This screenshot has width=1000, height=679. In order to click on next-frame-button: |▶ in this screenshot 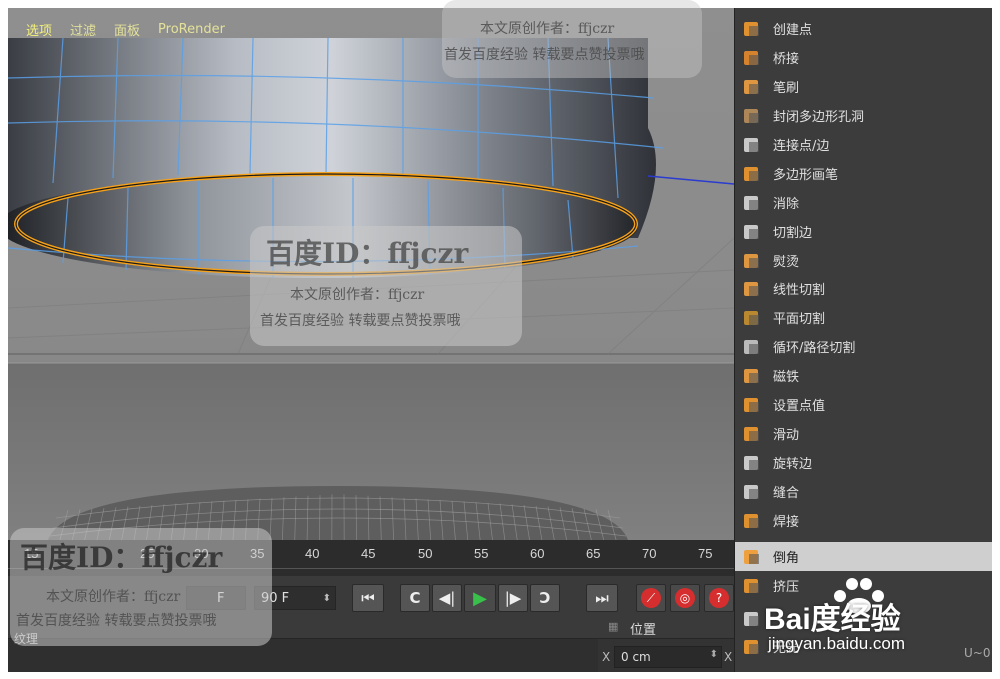, I will do `click(513, 598)`.